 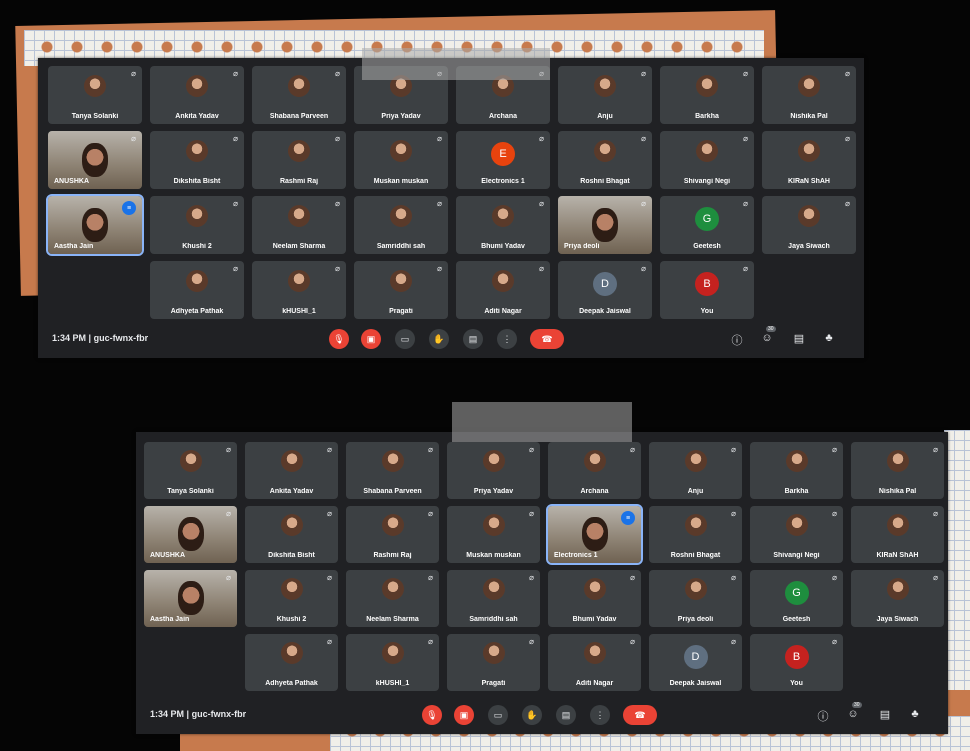 I want to click on tape-strip, so click(x=542, y=422).